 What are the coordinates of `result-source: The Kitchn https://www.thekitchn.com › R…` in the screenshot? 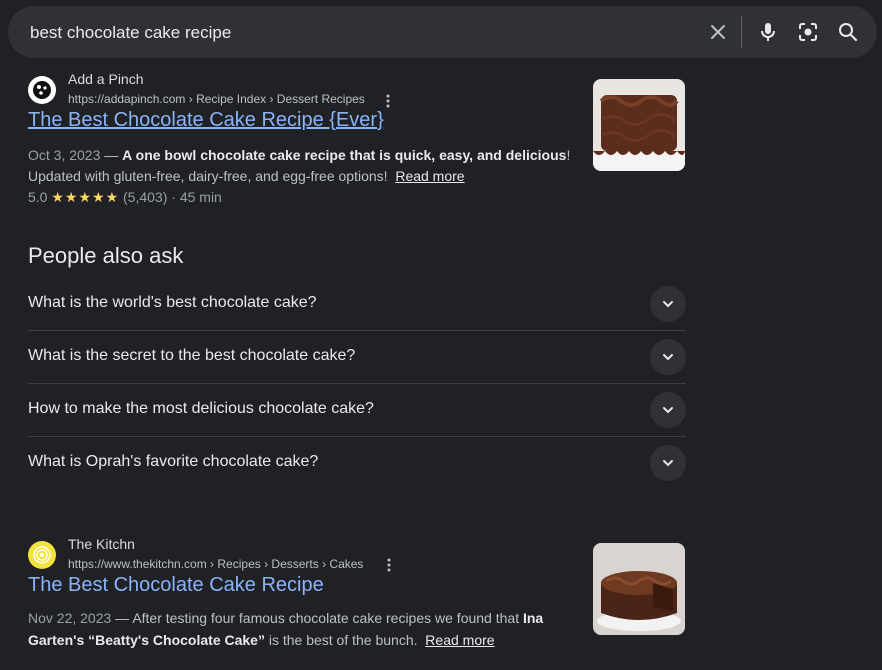 It's located at (308, 556).